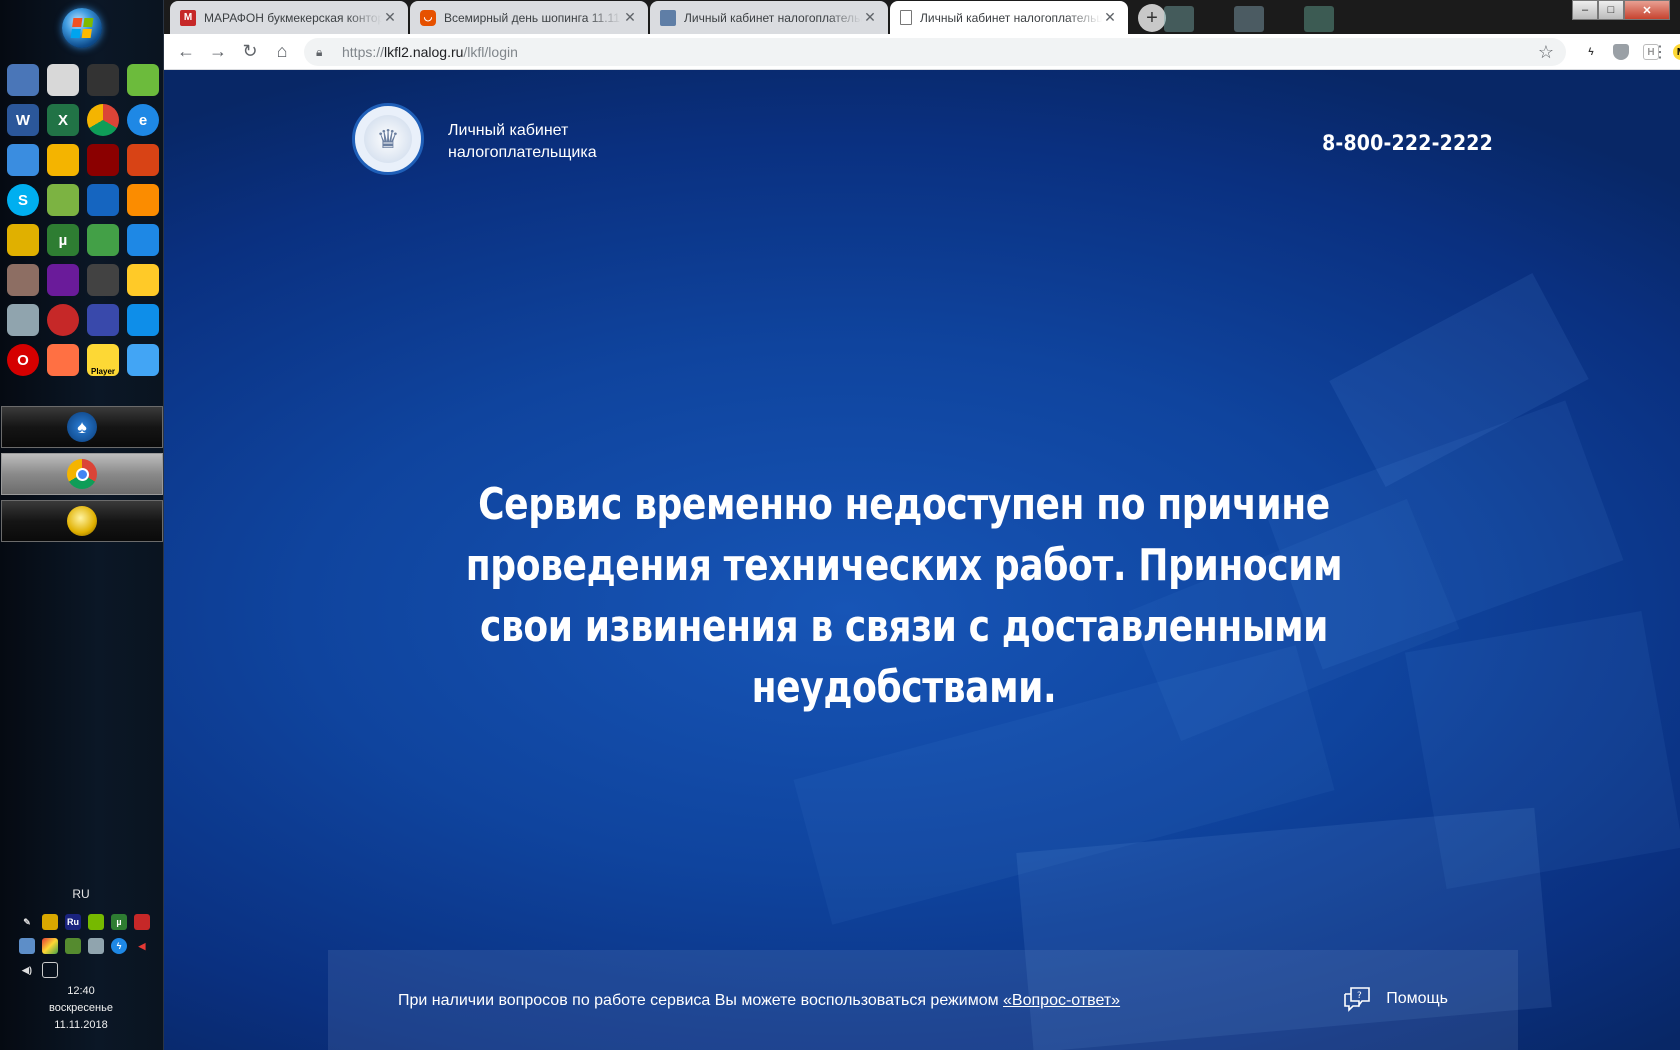 Image resolution: width=1680 pixels, height=1050 pixels. I want to click on record-icon, so click(63, 320).